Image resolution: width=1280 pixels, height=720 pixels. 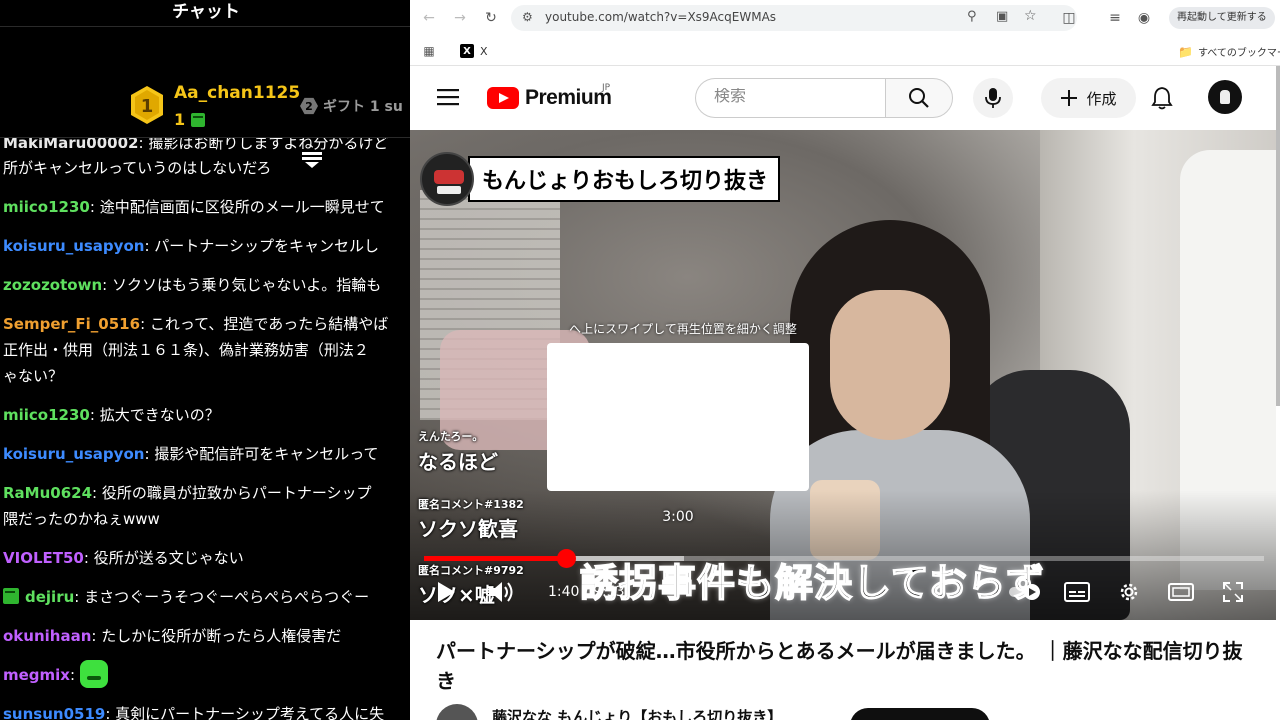 What do you see at coordinates (47, 493) in the screenshot?
I see `chat-username: RaMu0624` at bounding box center [47, 493].